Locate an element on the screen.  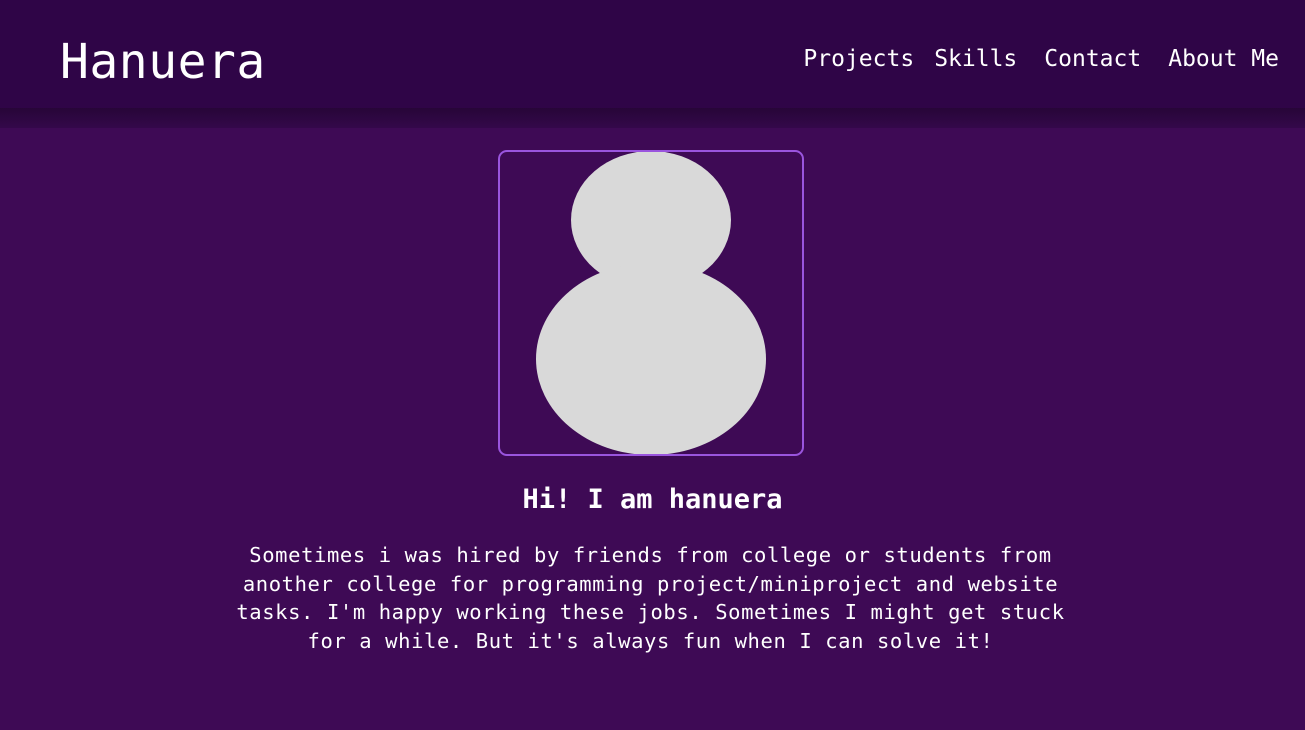
nav-link-about-me: About Me is located at coordinates (1223, 59).